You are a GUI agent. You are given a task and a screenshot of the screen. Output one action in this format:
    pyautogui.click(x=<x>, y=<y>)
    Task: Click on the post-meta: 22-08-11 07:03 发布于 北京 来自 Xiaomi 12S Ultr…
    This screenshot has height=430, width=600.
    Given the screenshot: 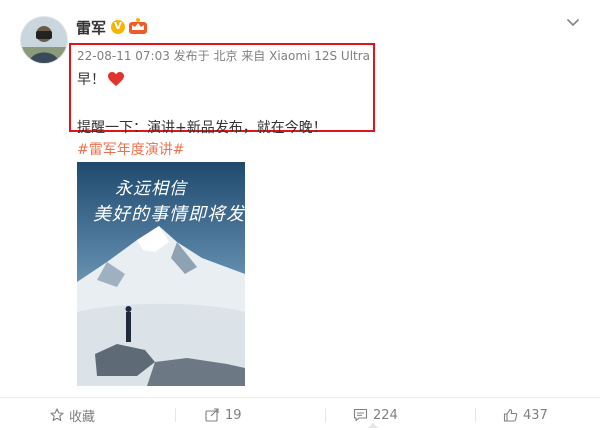 What is the action you would take?
    pyautogui.click(x=223, y=55)
    